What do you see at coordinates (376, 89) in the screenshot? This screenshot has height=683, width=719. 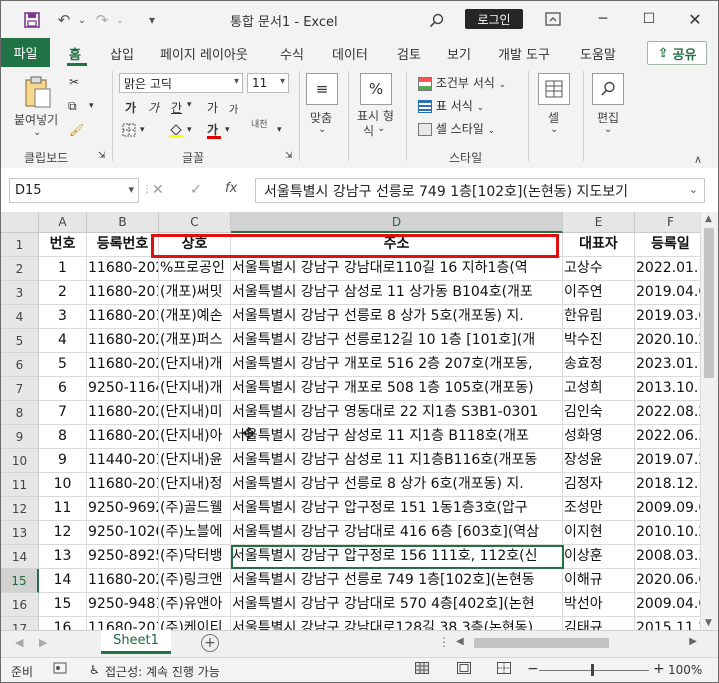 I see `number-format-icon: %` at bounding box center [376, 89].